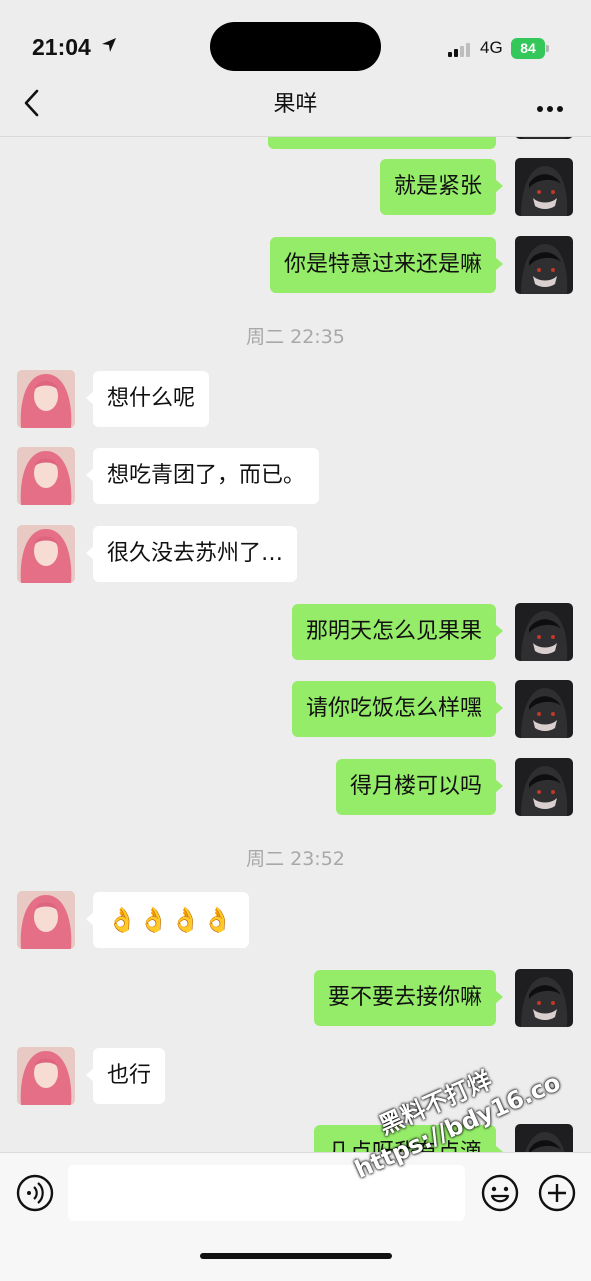  Describe the element at coordinates (386, 265) in the screenshot. I see `message-bubble: 你是特意过来还是嘛` at that location.